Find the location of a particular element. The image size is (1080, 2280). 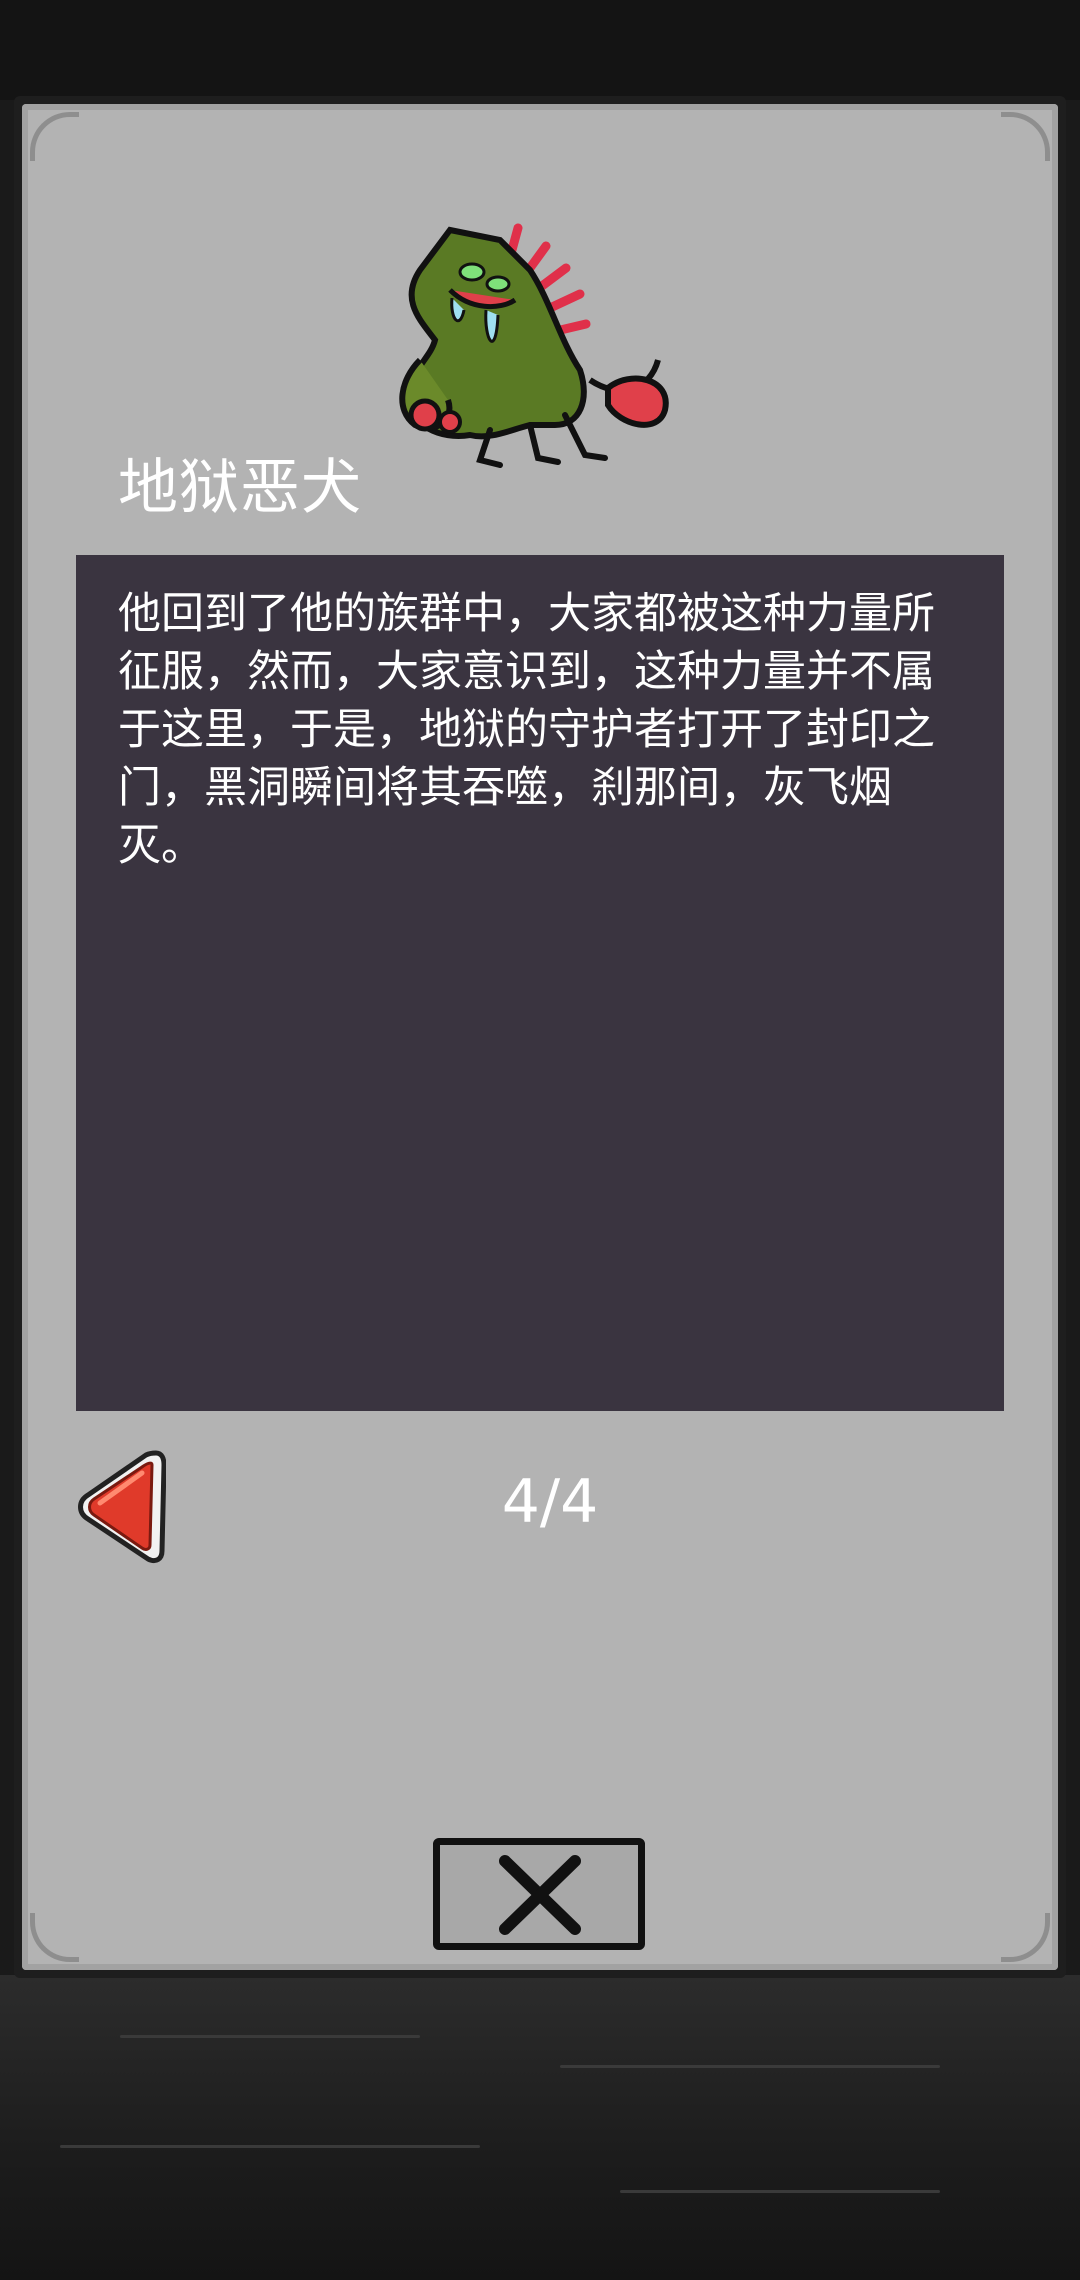

panel-corner-bottom-right is located at coordinates (1025, 1937).